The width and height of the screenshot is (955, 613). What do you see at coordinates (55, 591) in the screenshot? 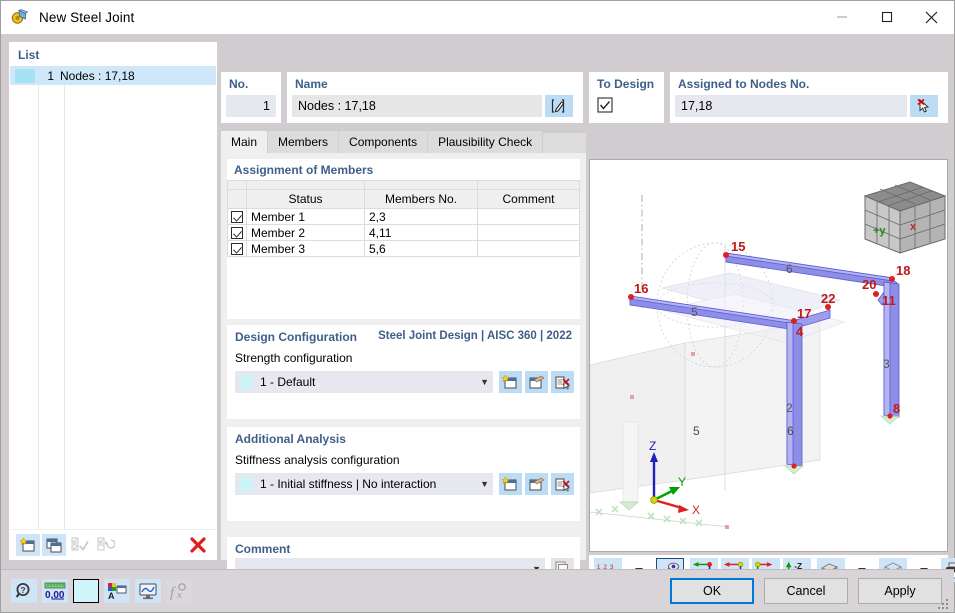
I see `units-button: 0,00` at bounding box center [55, 591].